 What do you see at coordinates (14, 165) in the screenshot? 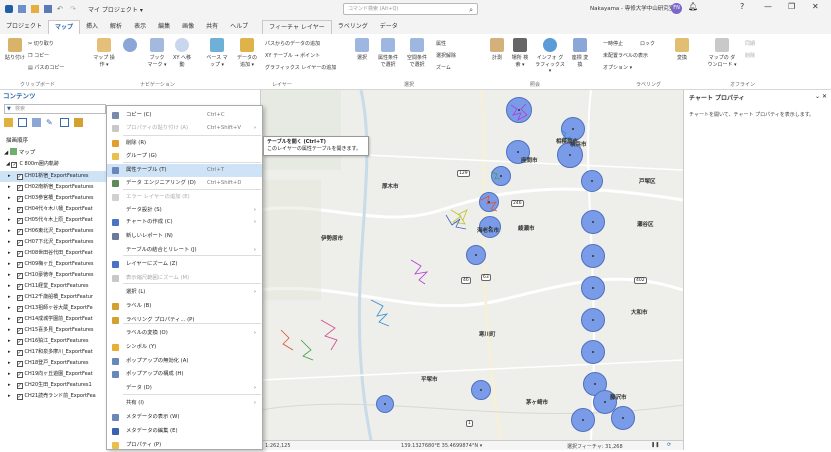
I see `visibility-checkbox: ✓` at bounding box center [14, 165].